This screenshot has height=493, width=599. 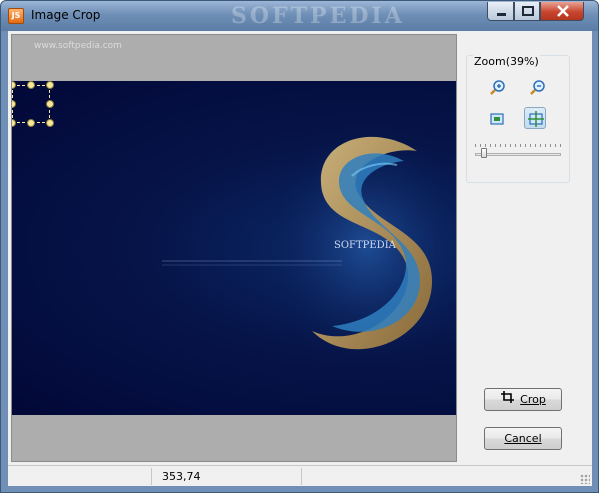 What do you see at coordinates (66, 15) in the screenshot?
I see `window-title: Image Crop` at bounding box center [66, 15].